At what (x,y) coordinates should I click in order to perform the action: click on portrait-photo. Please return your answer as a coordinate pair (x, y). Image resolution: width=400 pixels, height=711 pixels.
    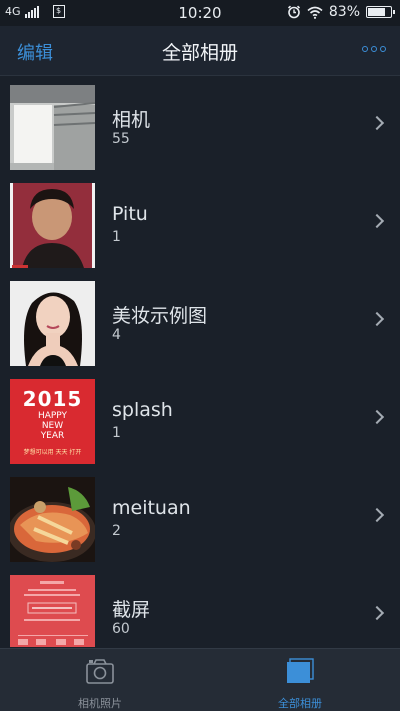
    Looking at the image, I should click on (52, 323).